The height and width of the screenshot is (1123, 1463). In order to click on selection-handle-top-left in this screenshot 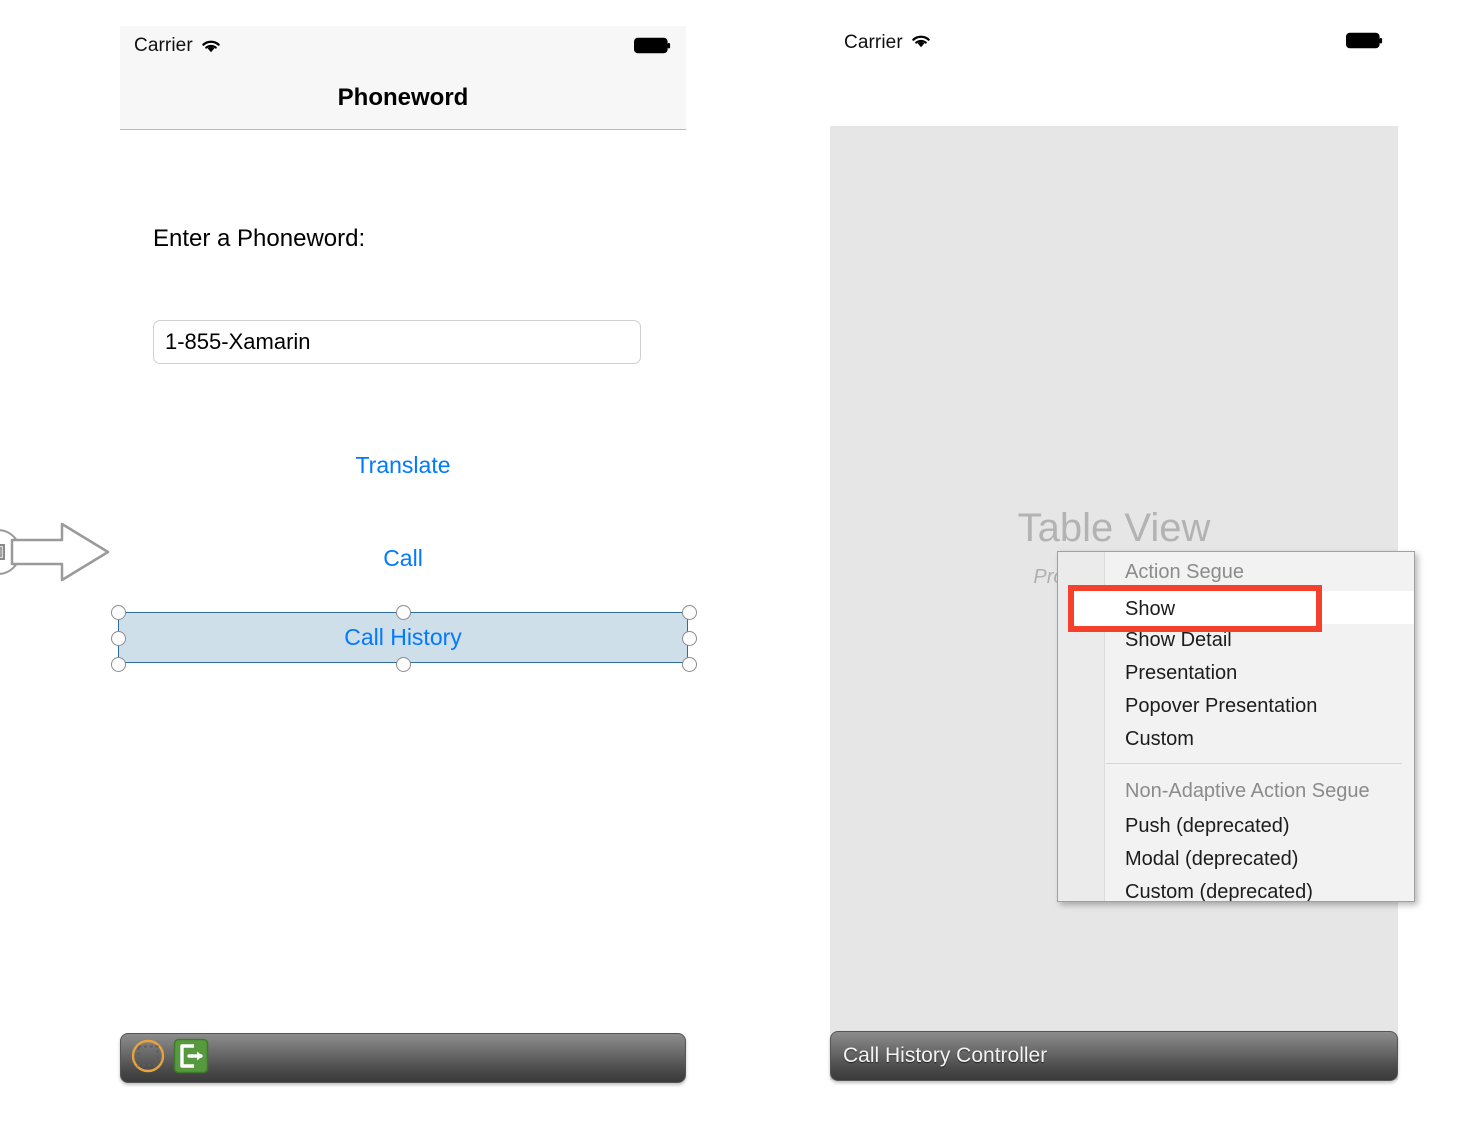, I will do `click(118, 612)`.